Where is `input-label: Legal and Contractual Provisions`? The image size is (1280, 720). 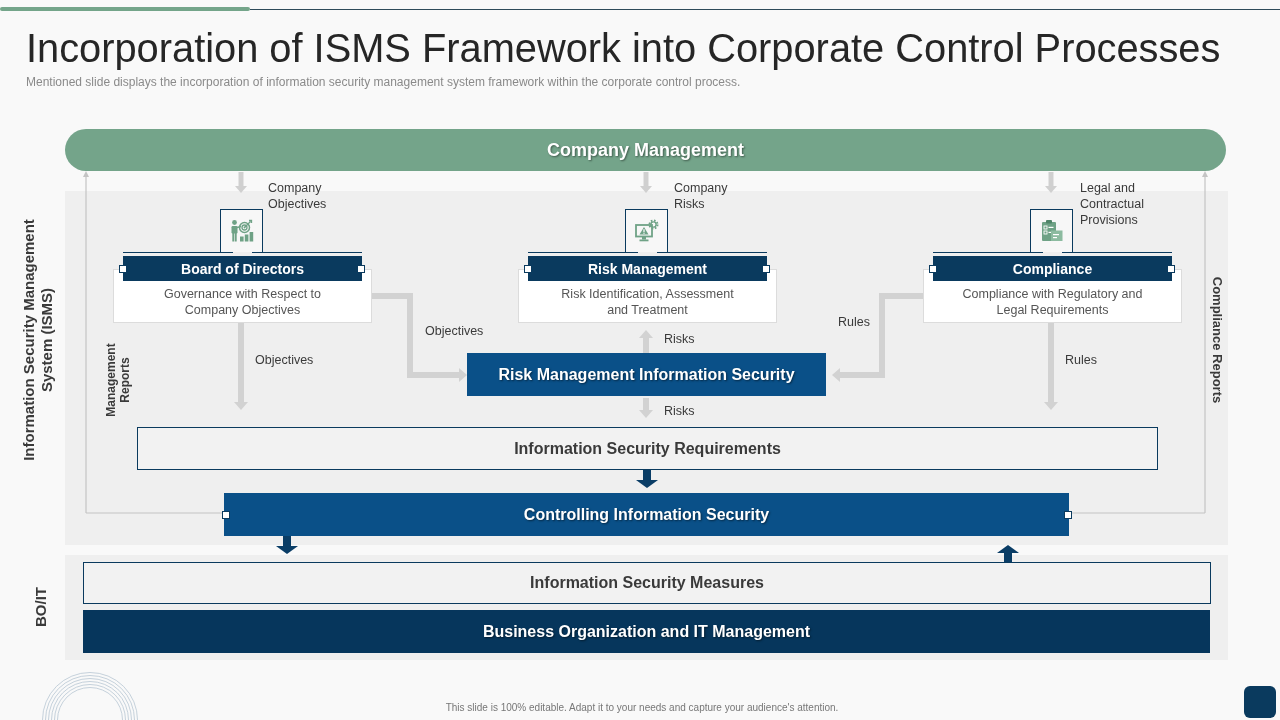 input-label: Legal and Contractual Provisions is located at coordinates (1112, 204).